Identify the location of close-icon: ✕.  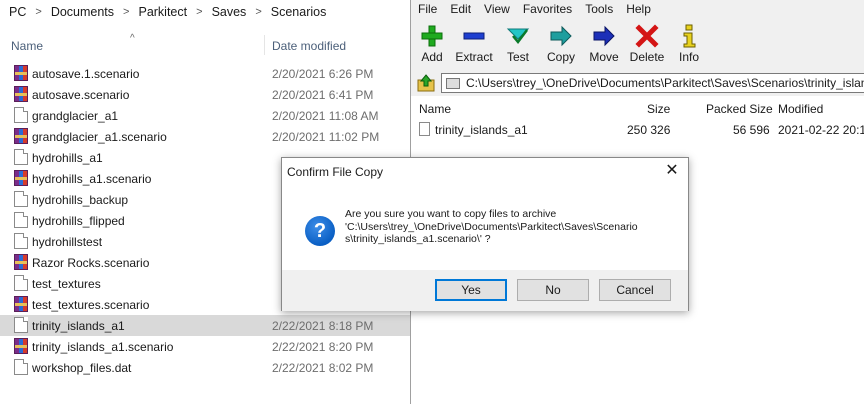
(672, 171).